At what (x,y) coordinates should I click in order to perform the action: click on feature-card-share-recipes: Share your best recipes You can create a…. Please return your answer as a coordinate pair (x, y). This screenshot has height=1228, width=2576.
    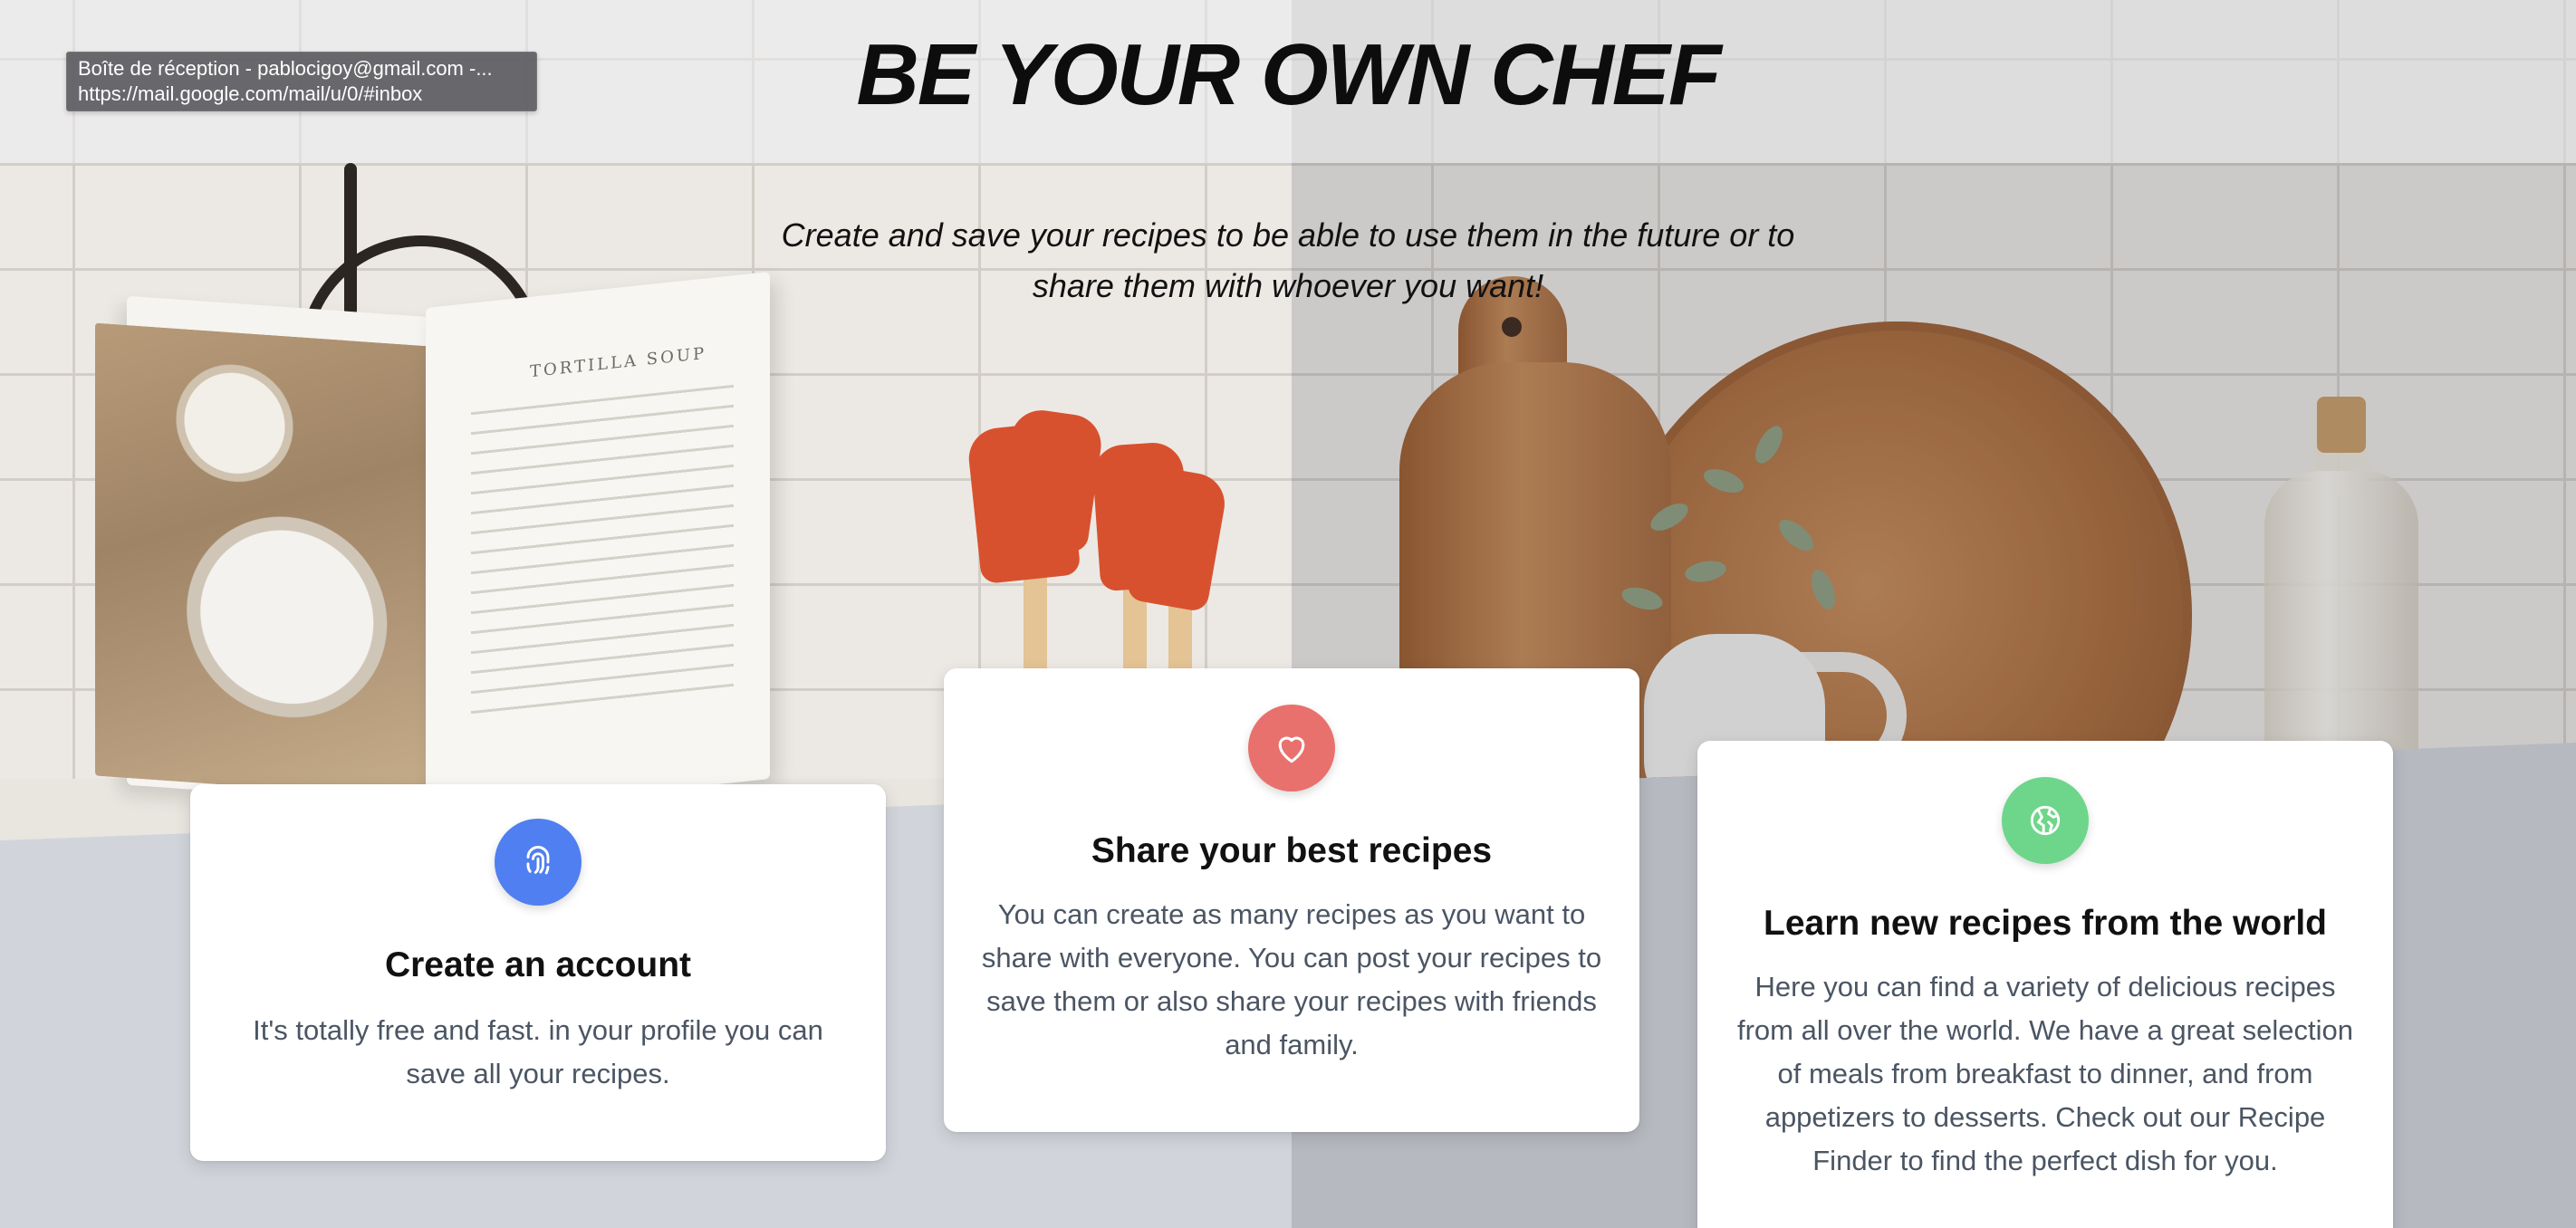
    Looking at the image, I should click on (1291, 900).